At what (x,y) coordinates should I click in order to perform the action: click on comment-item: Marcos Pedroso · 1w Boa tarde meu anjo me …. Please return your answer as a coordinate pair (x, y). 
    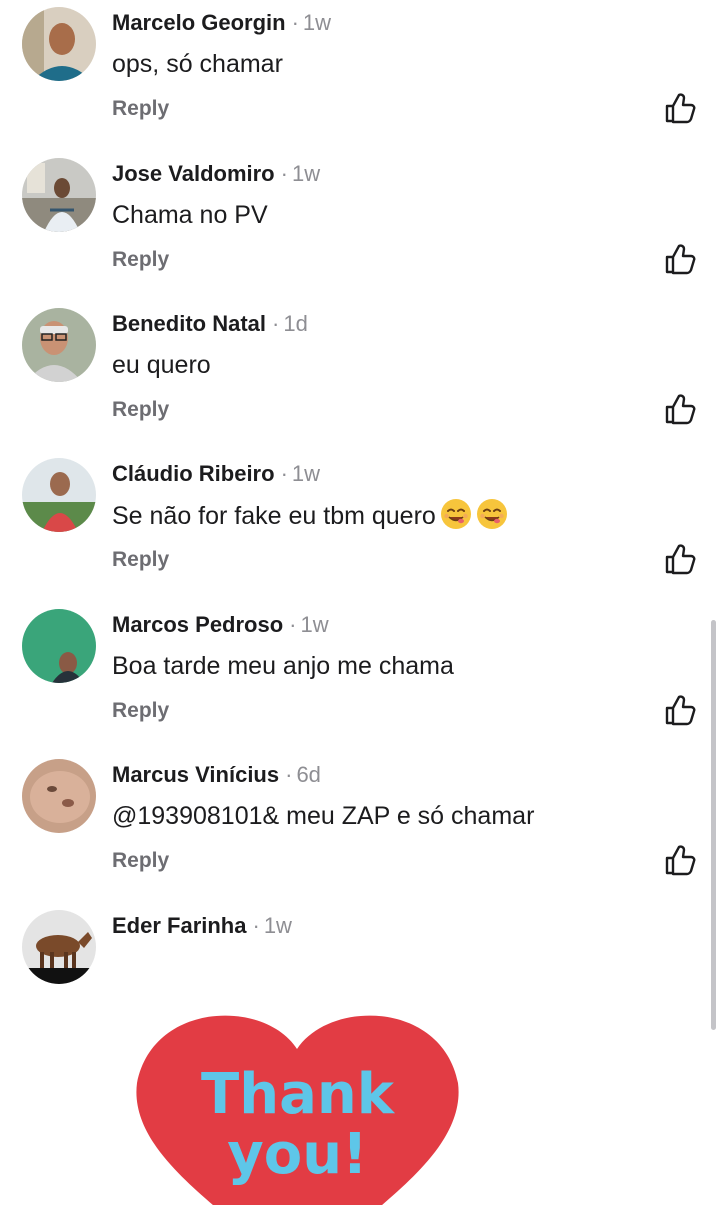
    Looking at the image, I should click on (362, 684).